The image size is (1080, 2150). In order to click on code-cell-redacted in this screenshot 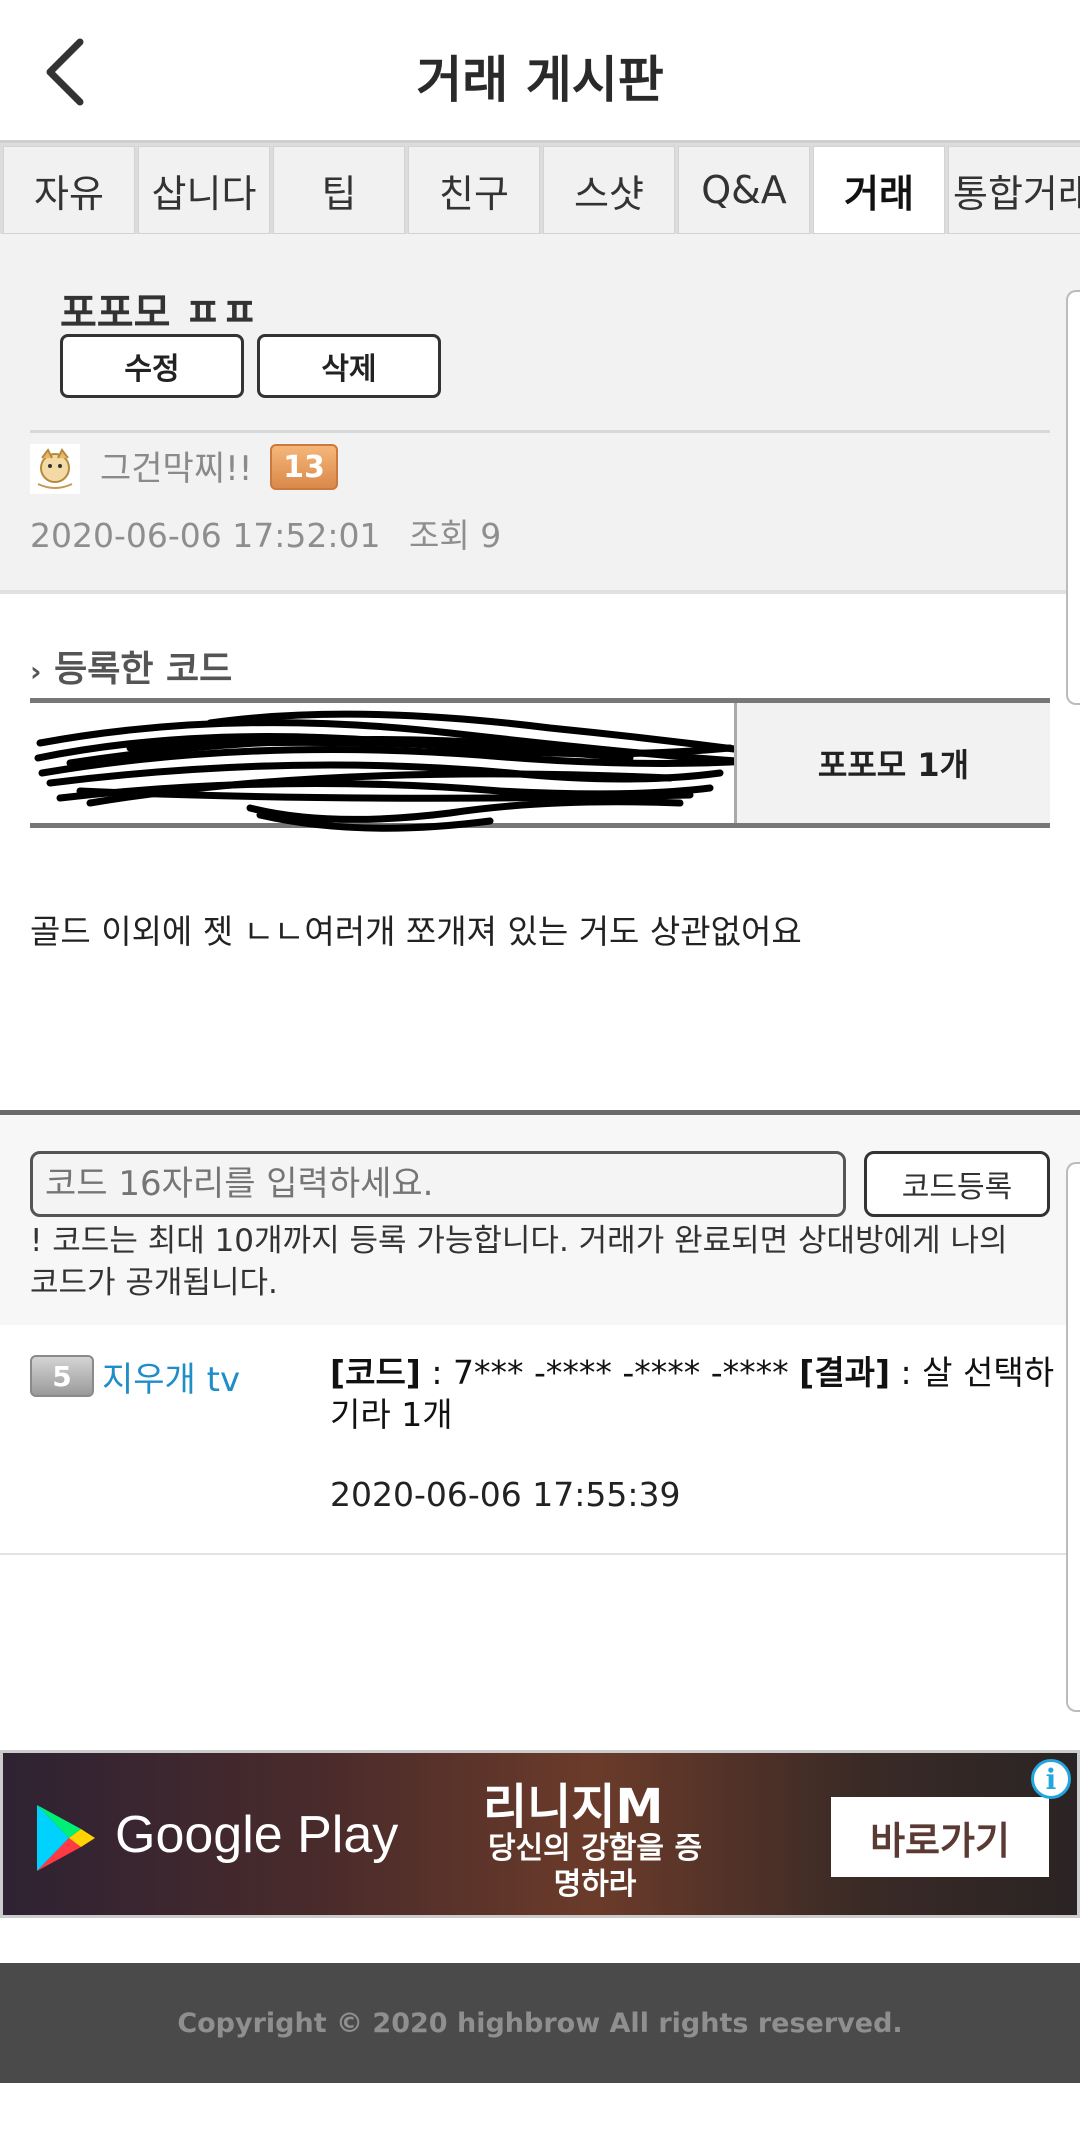, I will do `click(400, 767)`.